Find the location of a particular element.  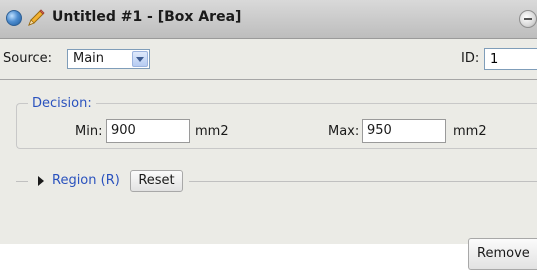

blue-orb-icon is located at coordinates (14, 18).